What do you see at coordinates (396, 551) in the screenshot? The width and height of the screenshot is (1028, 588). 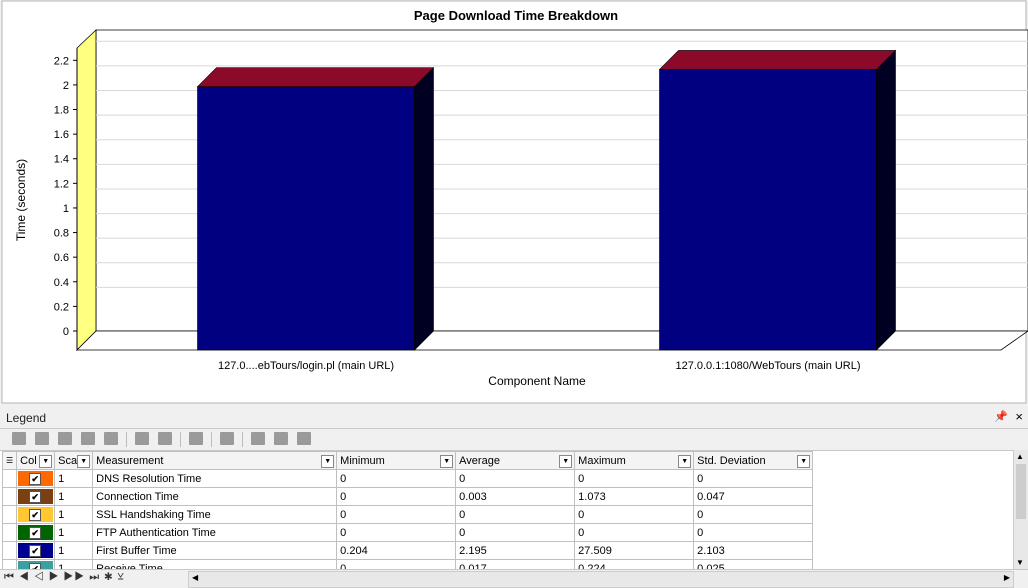 I see `minimum-cell: 0.204` at bounding box center [396, 551].